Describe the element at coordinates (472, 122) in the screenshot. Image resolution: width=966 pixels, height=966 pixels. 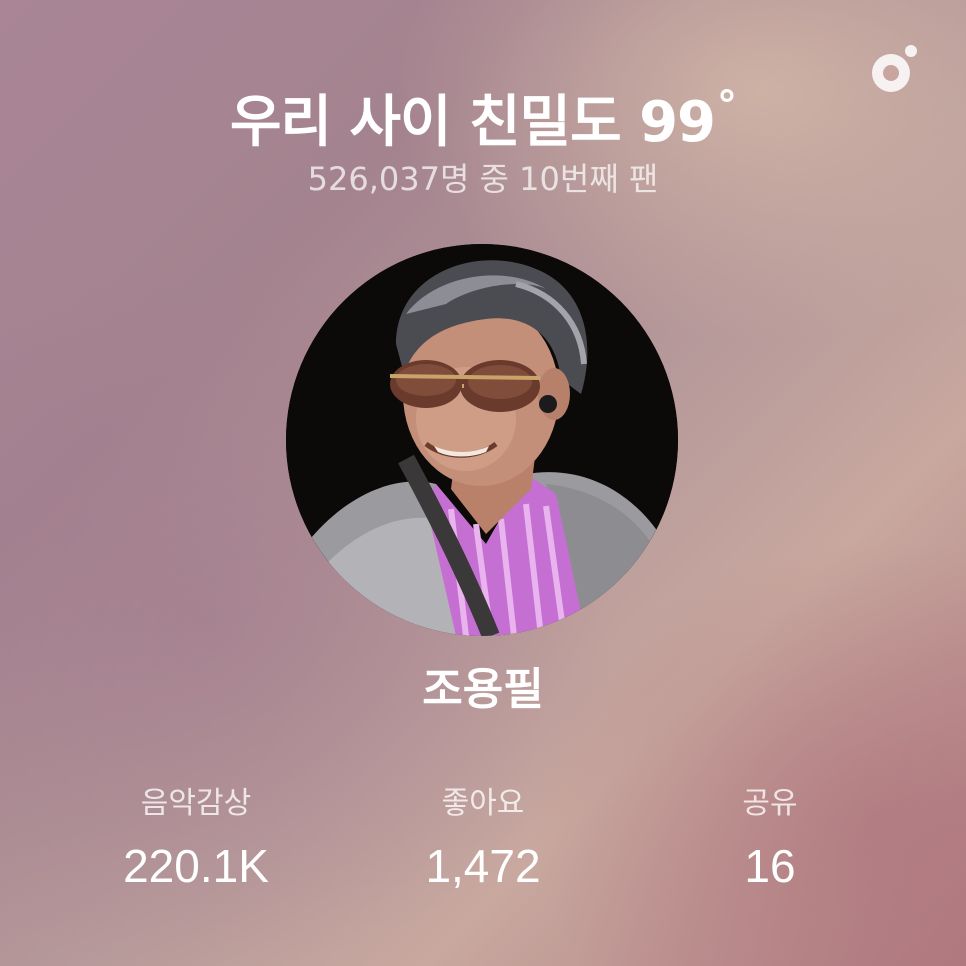
I see `affinity-title-text: 우리 사이 친밀도 99` at that location.